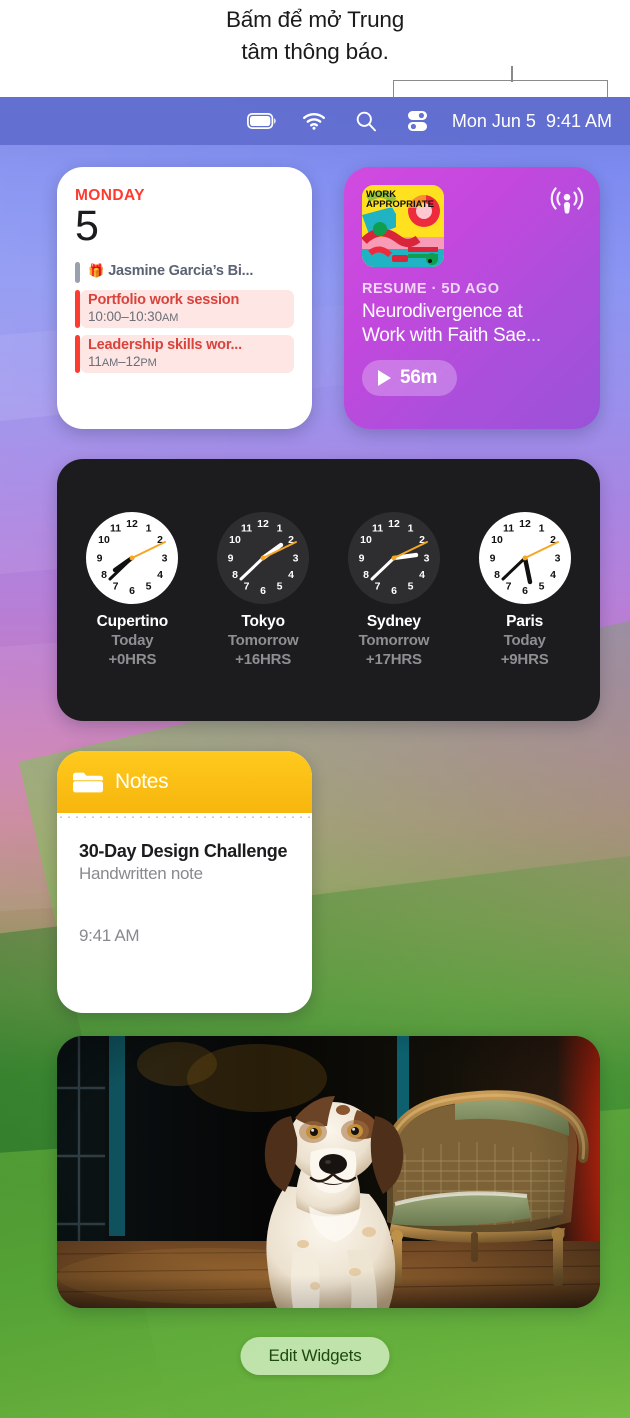 Image resolution: width=630 pixels, height=1418 pixels. I want to click on podcast-meta: RESUME · 5D AGO, so click(431, 289).